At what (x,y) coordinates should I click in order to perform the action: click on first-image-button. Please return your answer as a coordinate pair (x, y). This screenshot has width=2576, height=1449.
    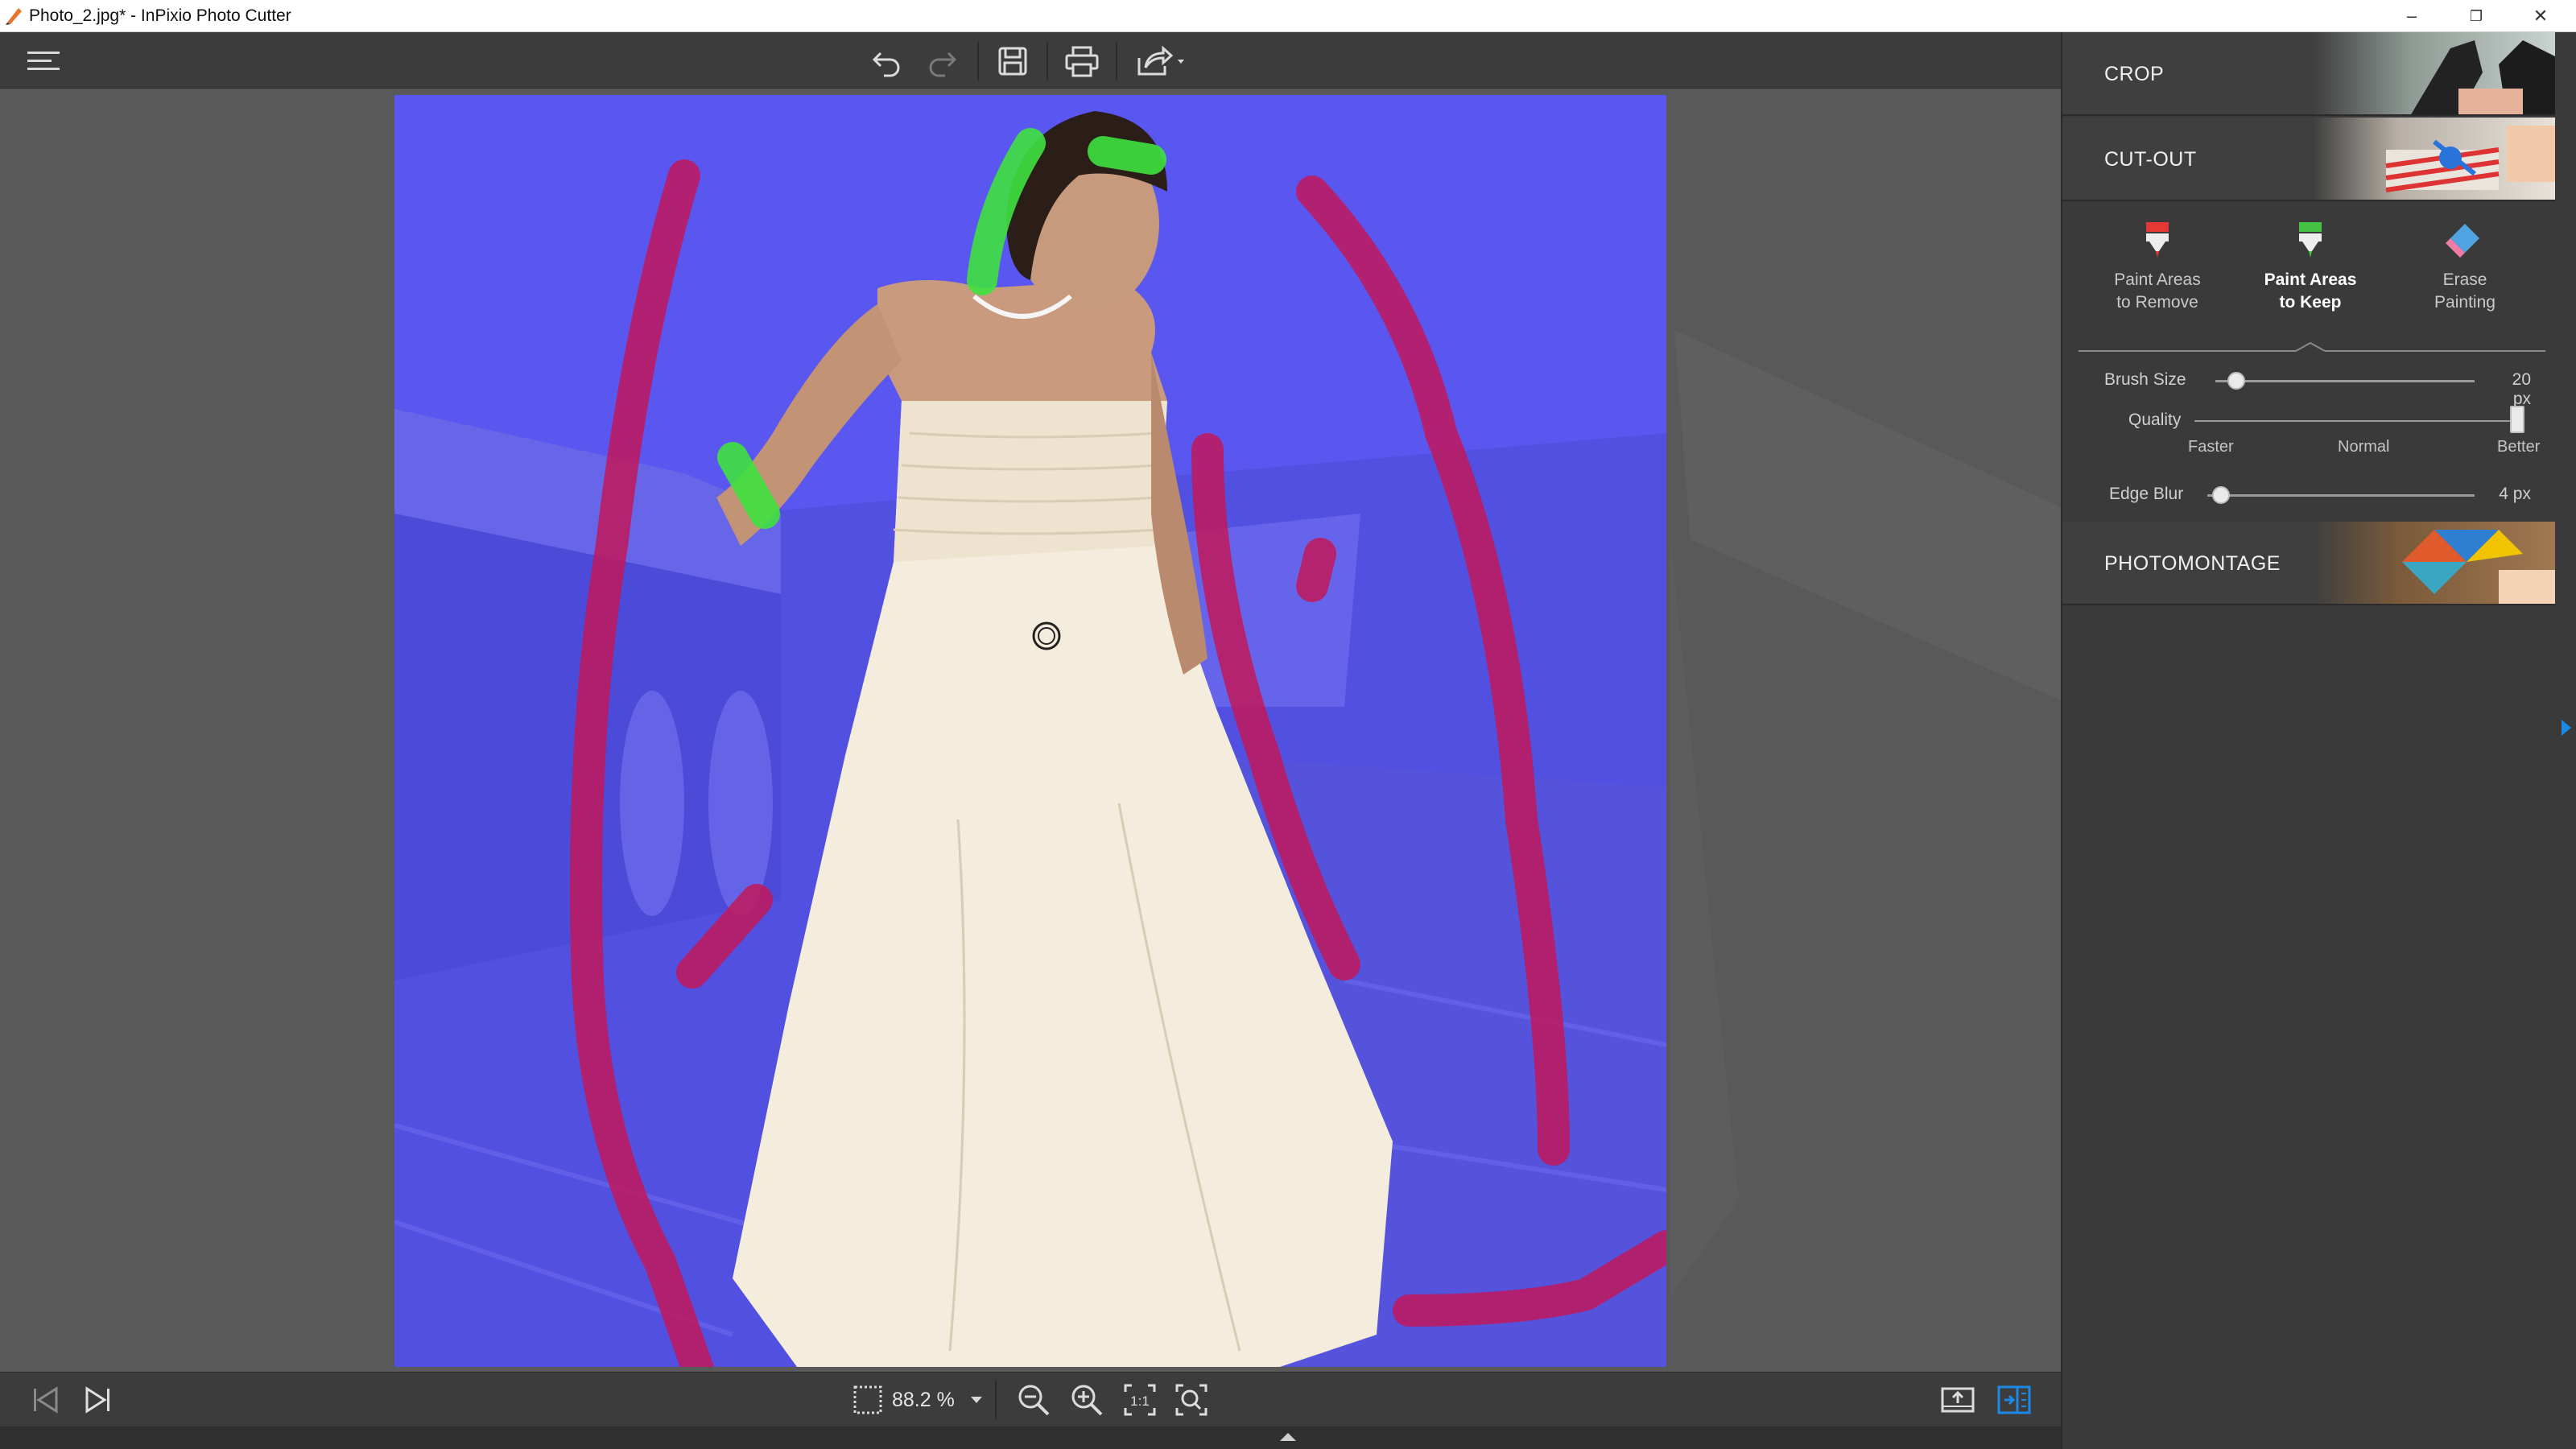
    Looking at the image, I should click on (45, 1399).